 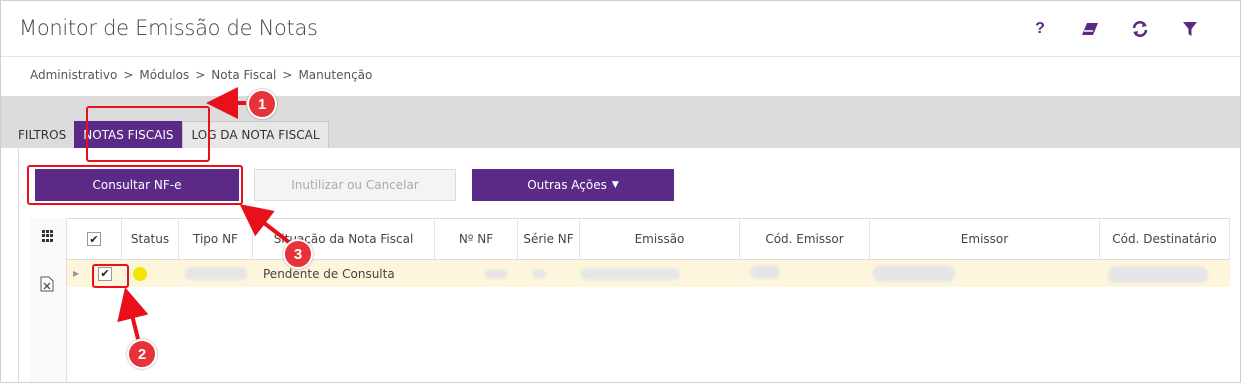 What do you see at coordinates (262, 104) in the screenshot?
I see `annotation-badge-1: 1` at bounding box center [262, 104].